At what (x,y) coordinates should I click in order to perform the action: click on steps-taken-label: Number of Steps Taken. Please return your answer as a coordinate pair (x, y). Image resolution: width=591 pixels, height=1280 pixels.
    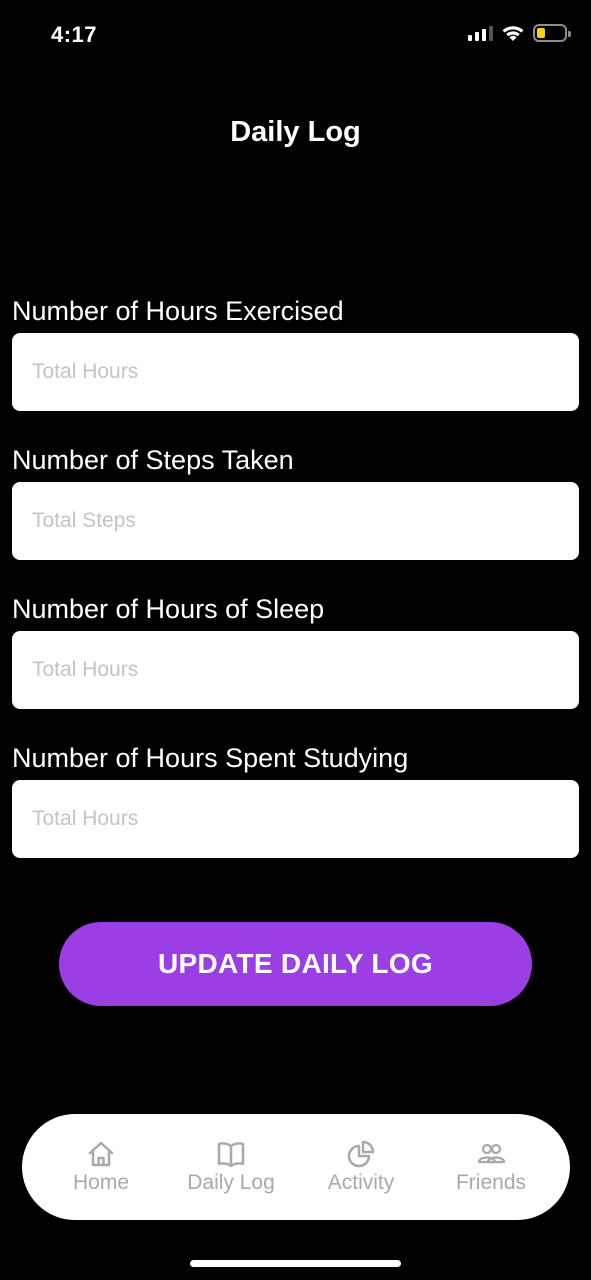
    Looking at the image, I should click on (153, 460).